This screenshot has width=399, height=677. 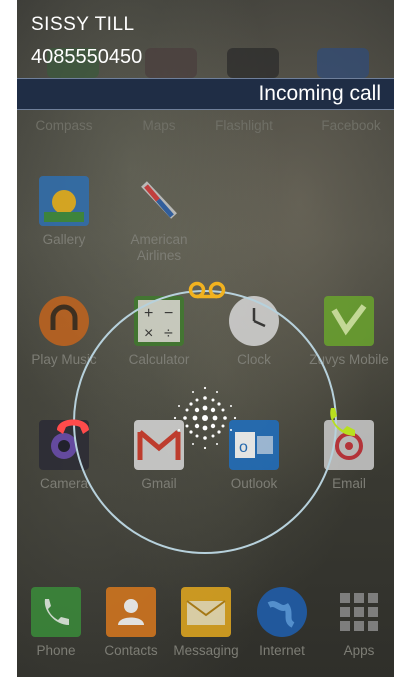 I want to click on messaging-icon, so click(x=206, y=612).